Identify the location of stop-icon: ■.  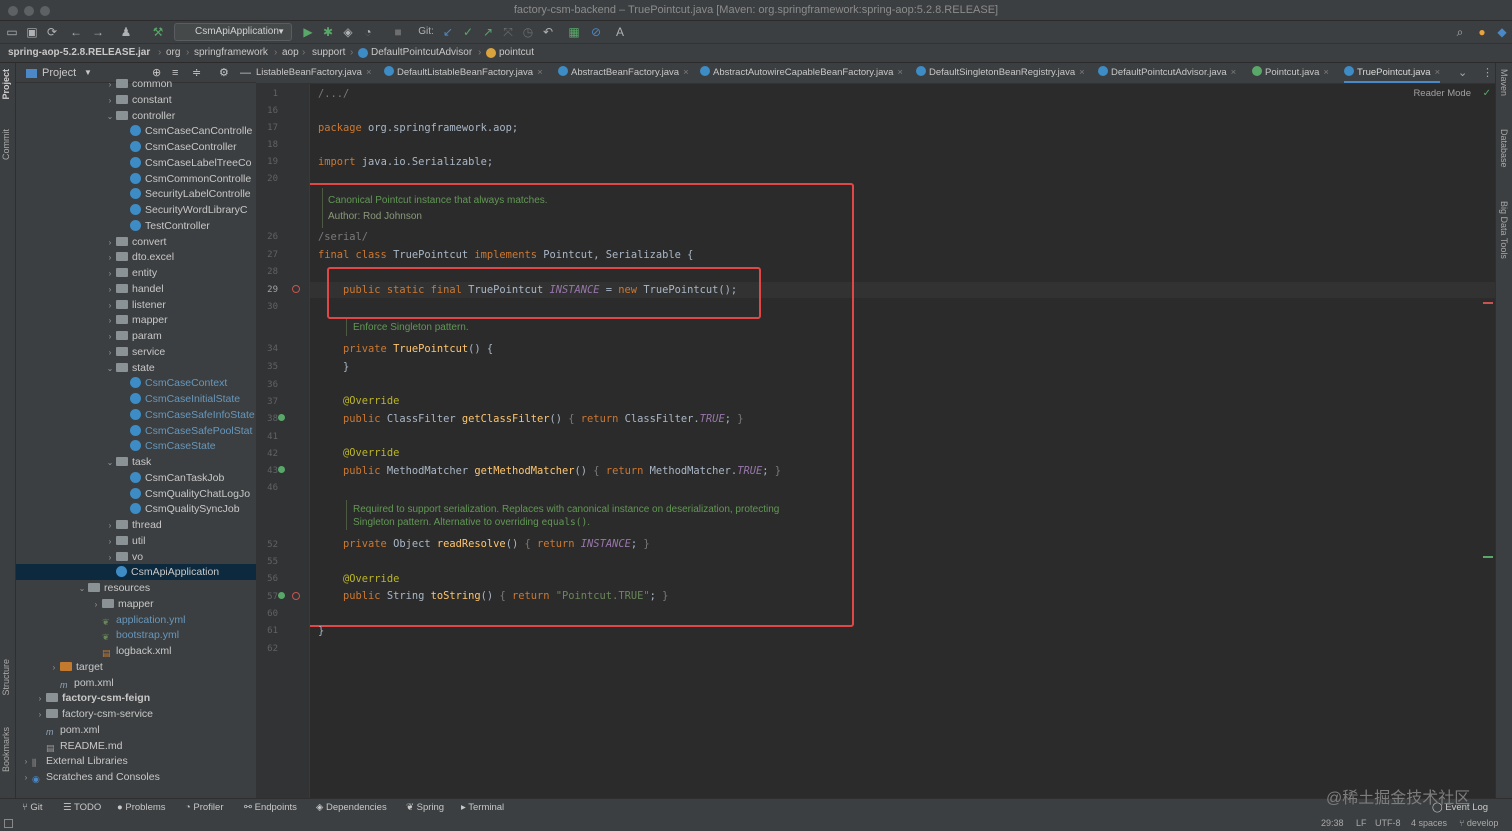
(398, 32).